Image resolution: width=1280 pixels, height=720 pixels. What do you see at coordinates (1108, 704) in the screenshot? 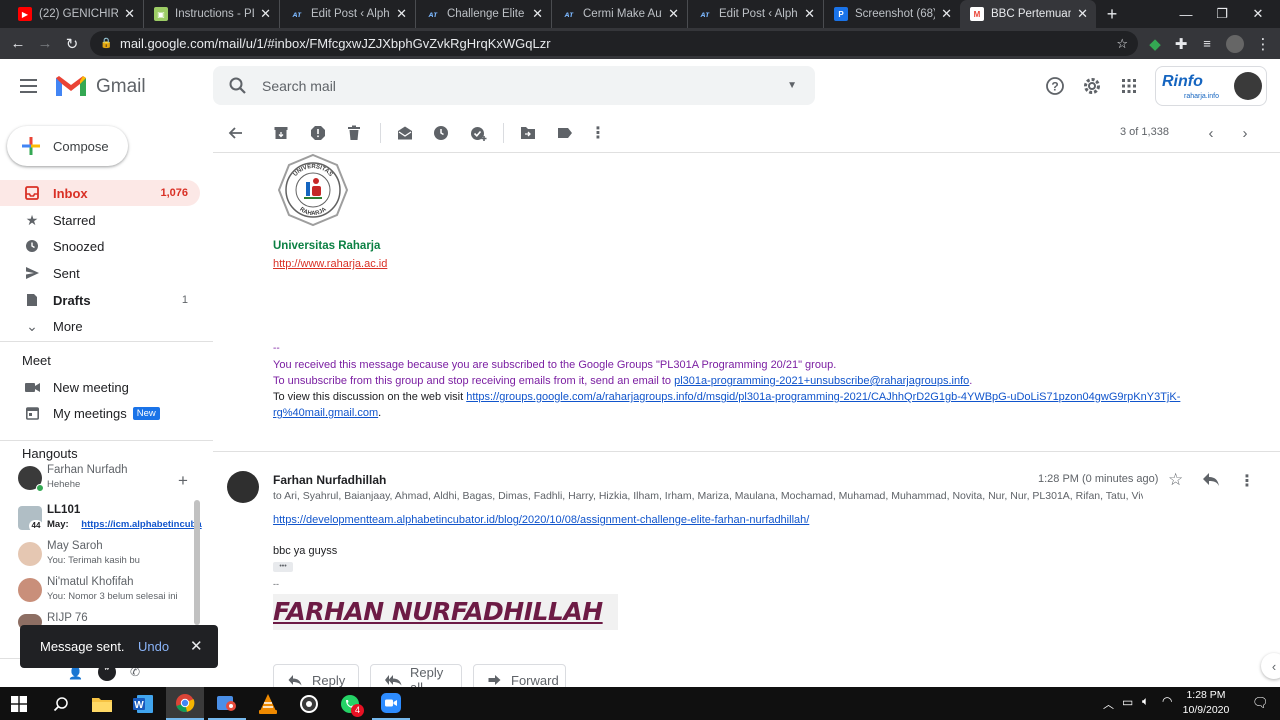
I see `show-hidden-icons-icon: ︿` at bounding box center [1108, 704].